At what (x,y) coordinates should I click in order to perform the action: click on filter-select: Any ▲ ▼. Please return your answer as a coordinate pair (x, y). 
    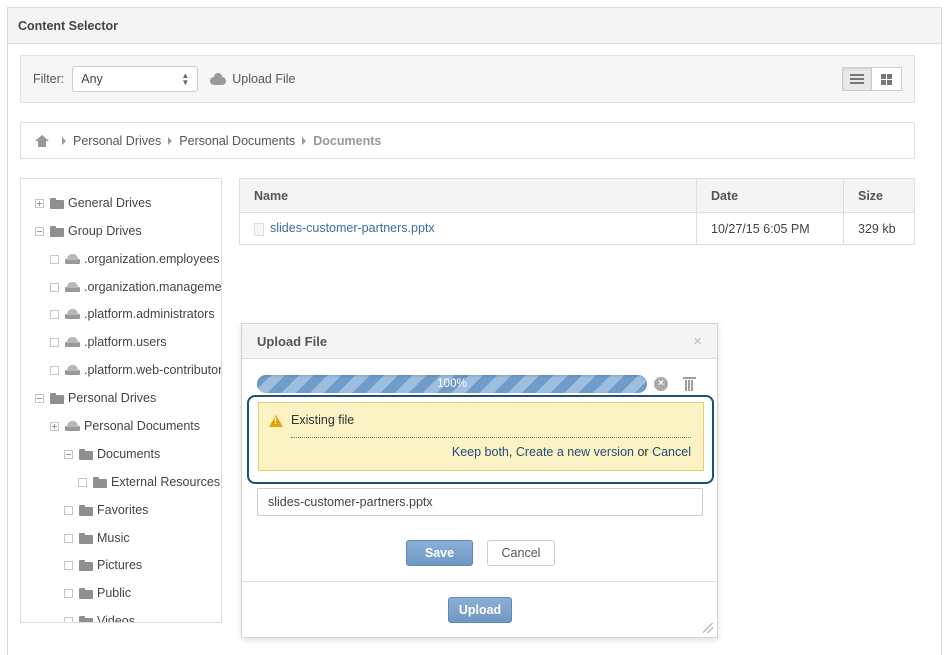
    Looking at the image, I should click on (135, 79).